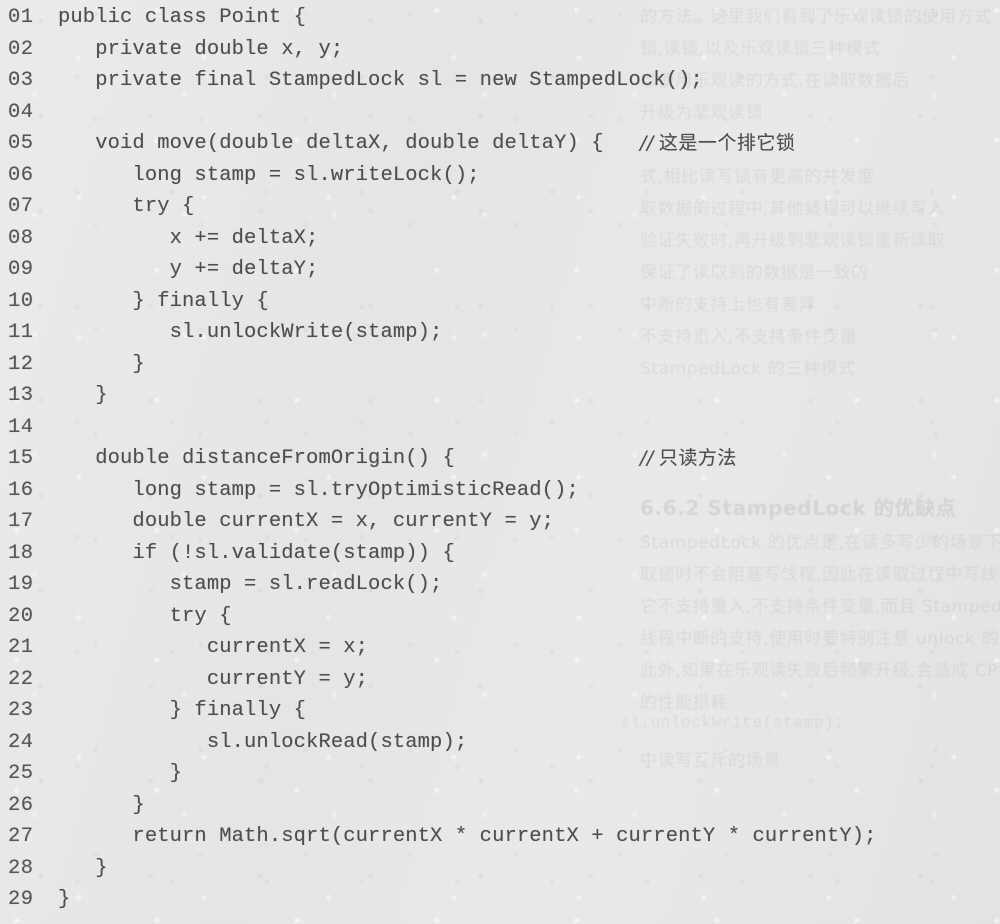 This screenshot has height=924, width=1000. What do you see at coordinates (500, 333) in the screenshot?
I see `code-line: 11 sl.unlockWrite(stamp);` at bounding box center [500, 333].